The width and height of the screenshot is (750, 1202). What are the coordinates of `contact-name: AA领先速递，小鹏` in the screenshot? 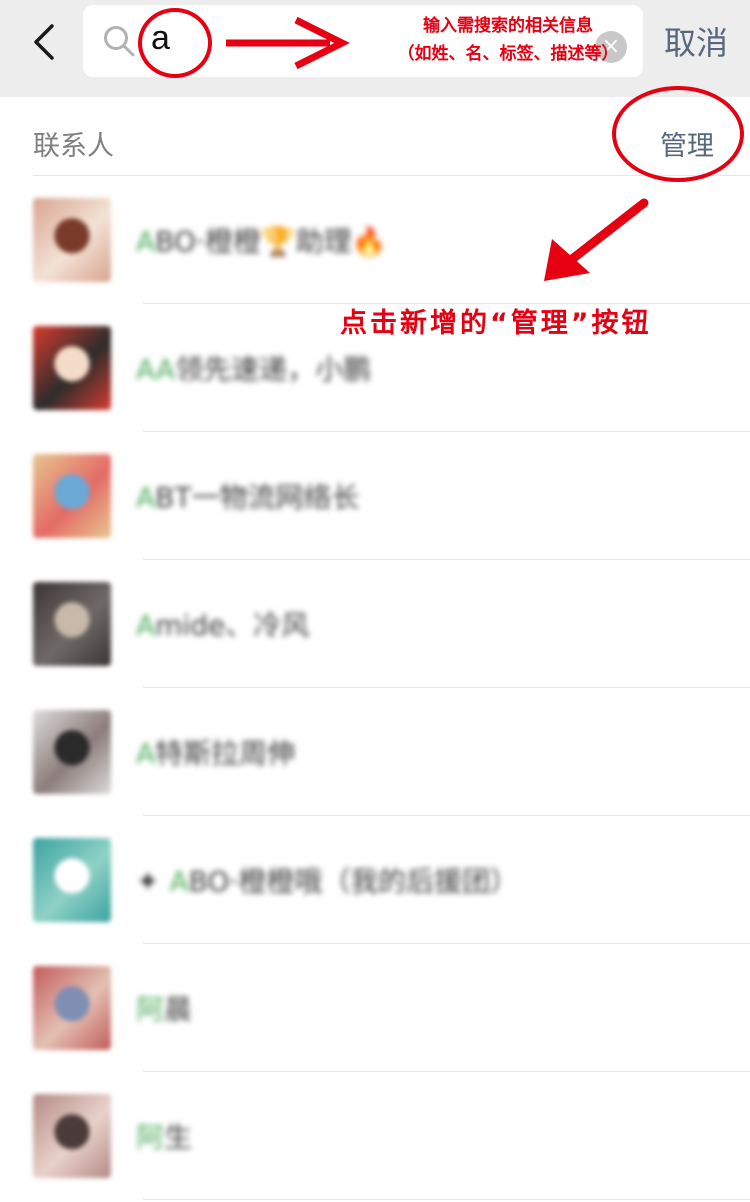 It's located at (253, 368).